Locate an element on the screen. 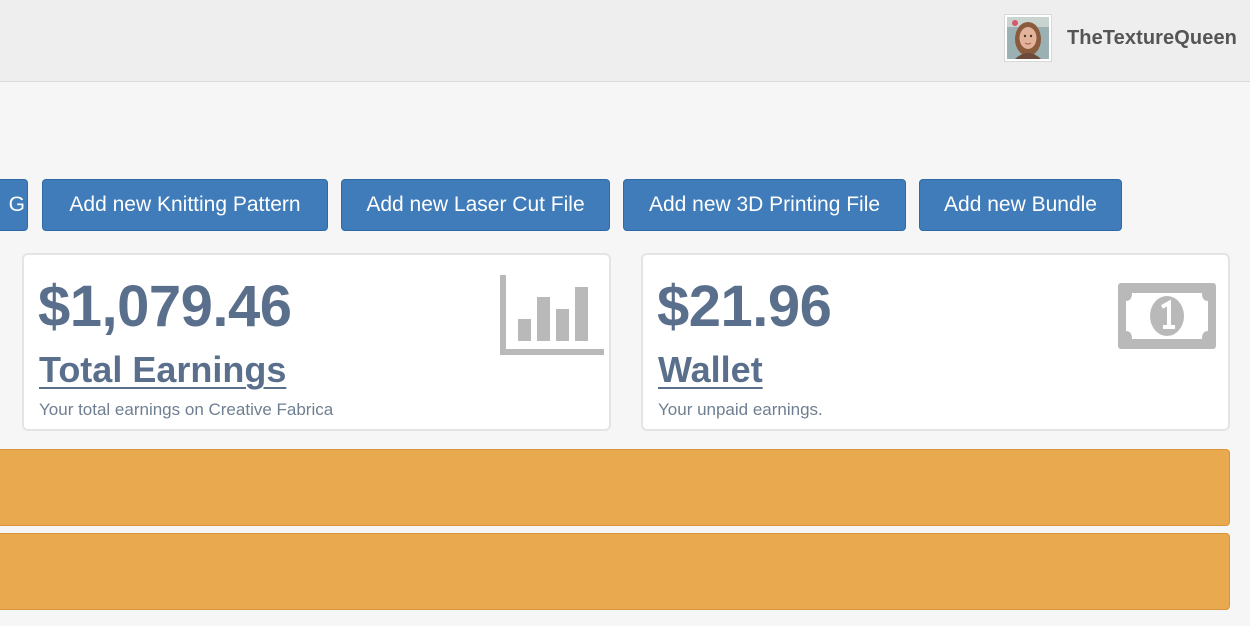 Image resolution: width=1250 pixels, height=626 pixels. wallet-card: $21.96 Wallet Your unpaid earnings. is located at coordinates (935, 342).